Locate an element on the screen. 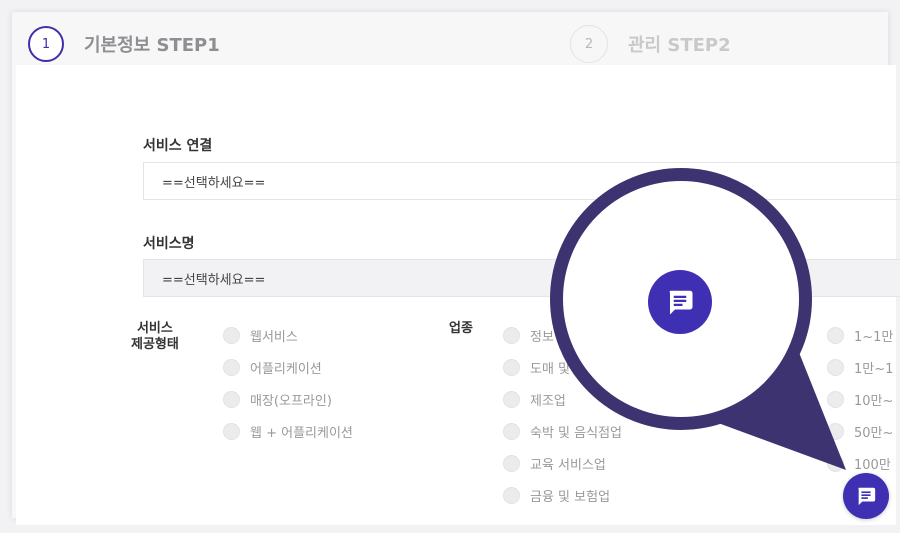  floating-chat-button is located at coordinates (866, 496).